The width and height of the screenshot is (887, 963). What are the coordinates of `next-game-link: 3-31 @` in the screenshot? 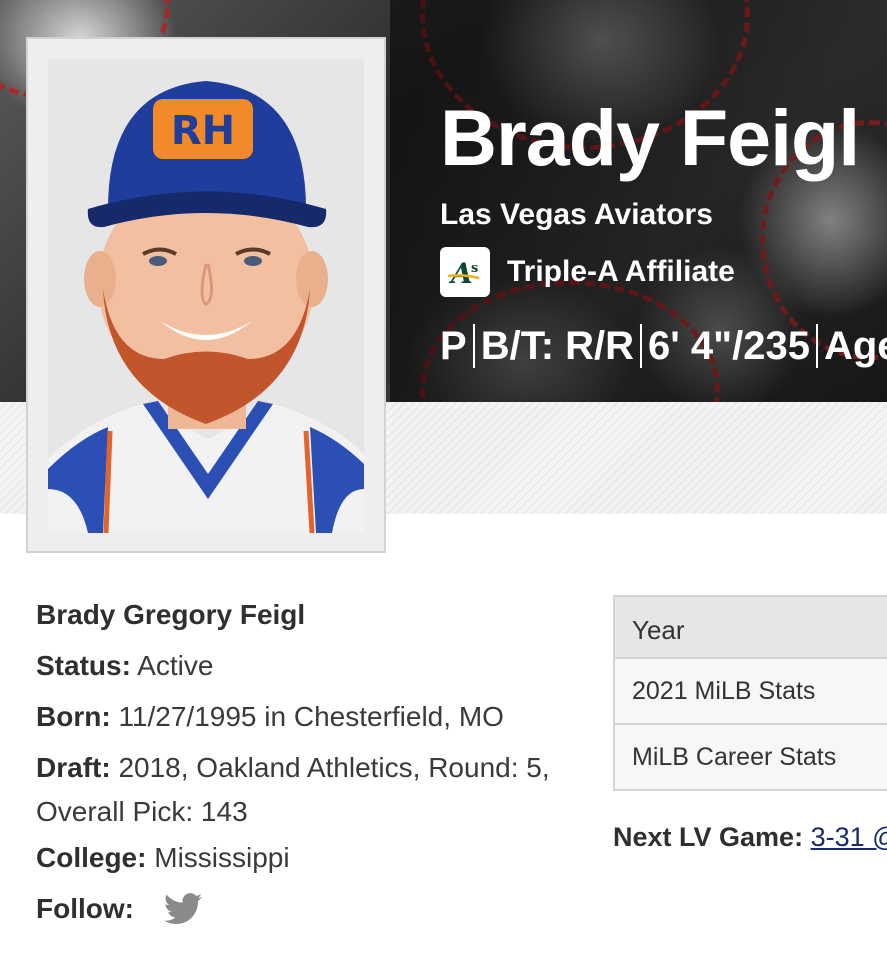 It's located at (849, 837).